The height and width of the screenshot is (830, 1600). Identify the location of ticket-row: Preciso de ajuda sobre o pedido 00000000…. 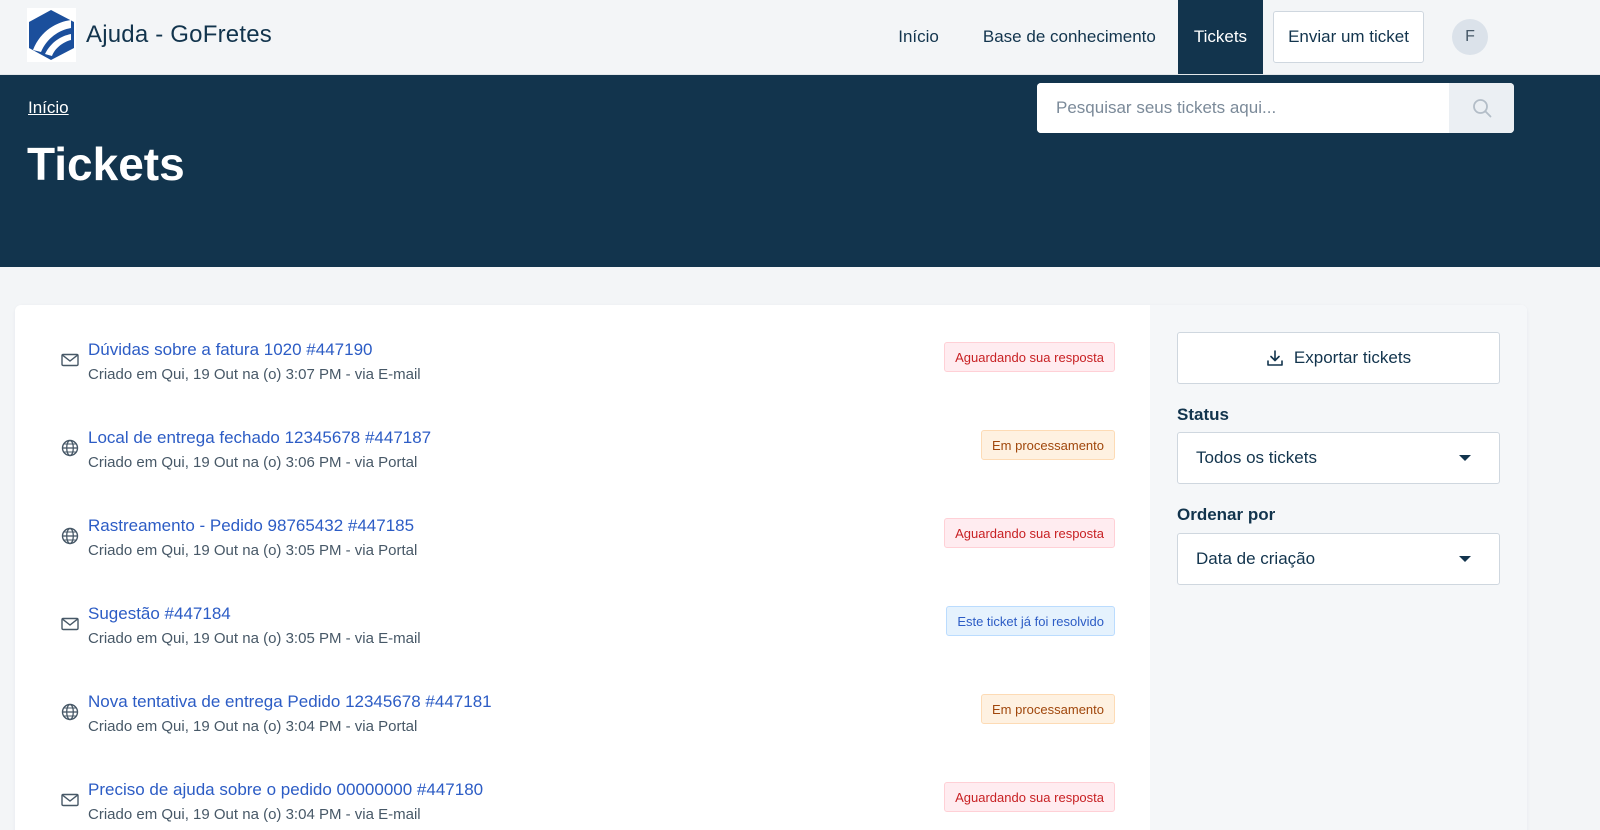
(587, 805).